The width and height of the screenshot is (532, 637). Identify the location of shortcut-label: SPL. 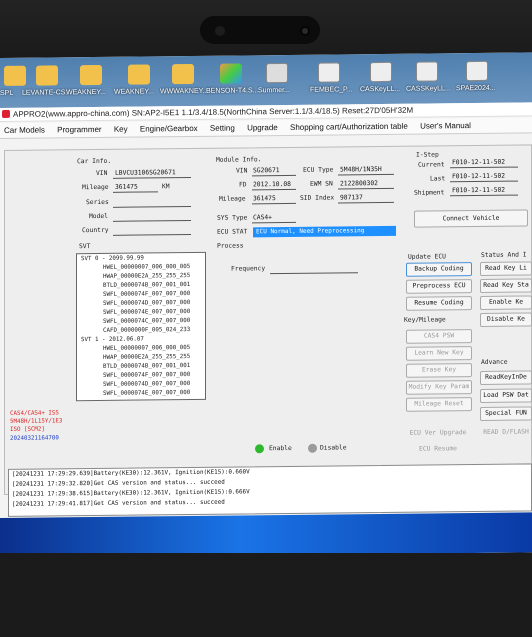
(7, 93).